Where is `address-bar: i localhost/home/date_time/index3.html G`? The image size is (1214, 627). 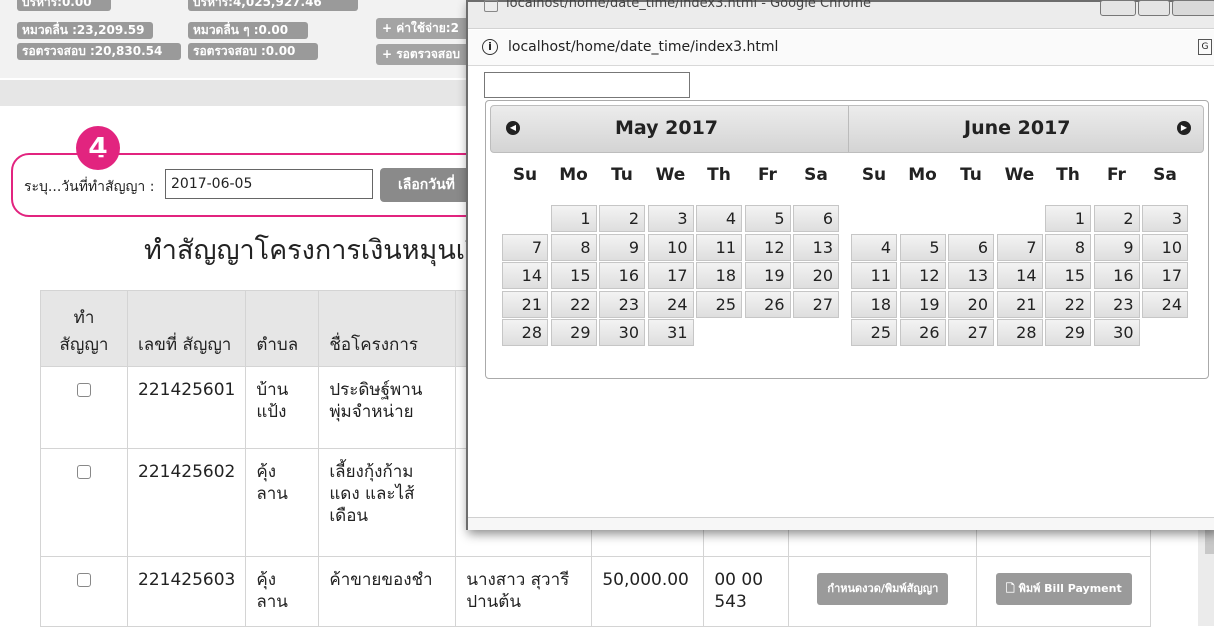 address-bar: i localhost/home/date_time/index3.html G is located at coordinates (841, 48).